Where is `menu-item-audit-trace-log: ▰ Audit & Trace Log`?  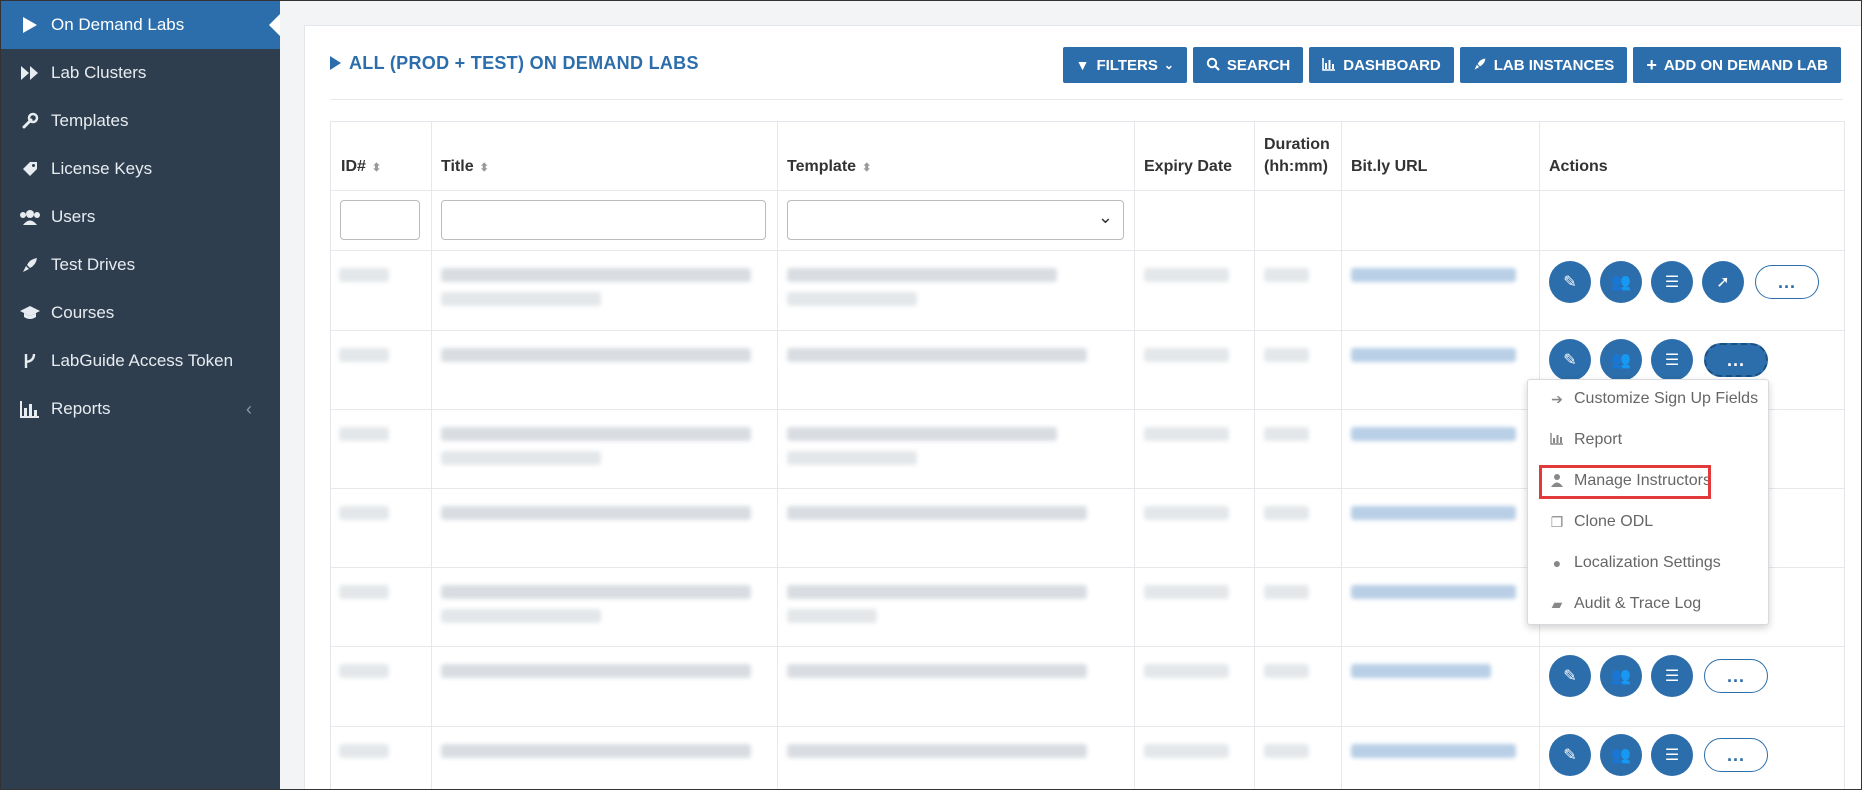
menu-item-audit-trace-log: ▰ Audit & Trace Log is located at coordinates (1625, 604).